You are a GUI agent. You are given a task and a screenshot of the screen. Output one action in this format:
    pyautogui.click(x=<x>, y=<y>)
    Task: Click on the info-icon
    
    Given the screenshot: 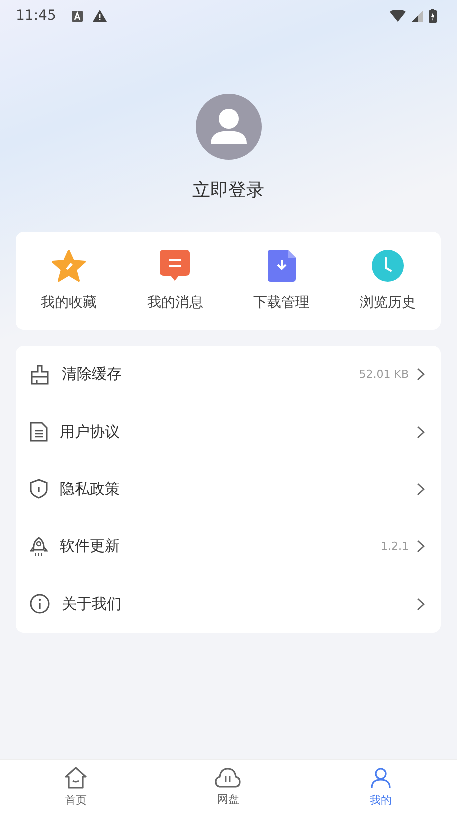 What is the action you would take?
    pyautogui.click(x=40, y=604)
    